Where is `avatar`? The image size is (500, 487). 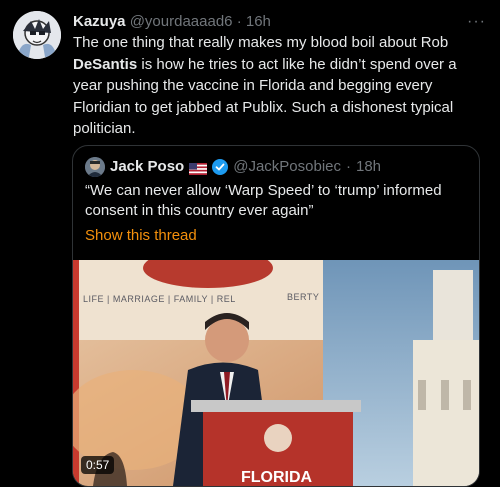 avatar is located at coordinates (37, 35).